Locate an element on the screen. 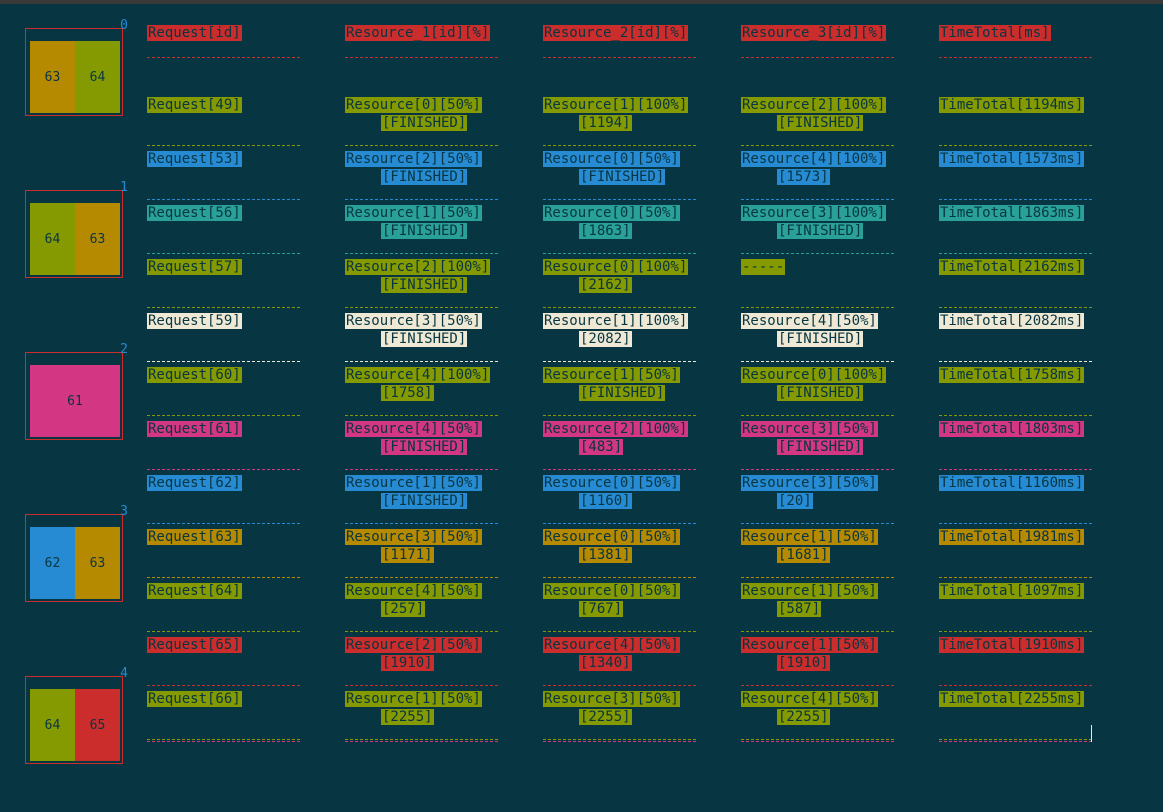 The image size is (1163, 812). resource-slot: 65 is located at coordinates (97, 725).